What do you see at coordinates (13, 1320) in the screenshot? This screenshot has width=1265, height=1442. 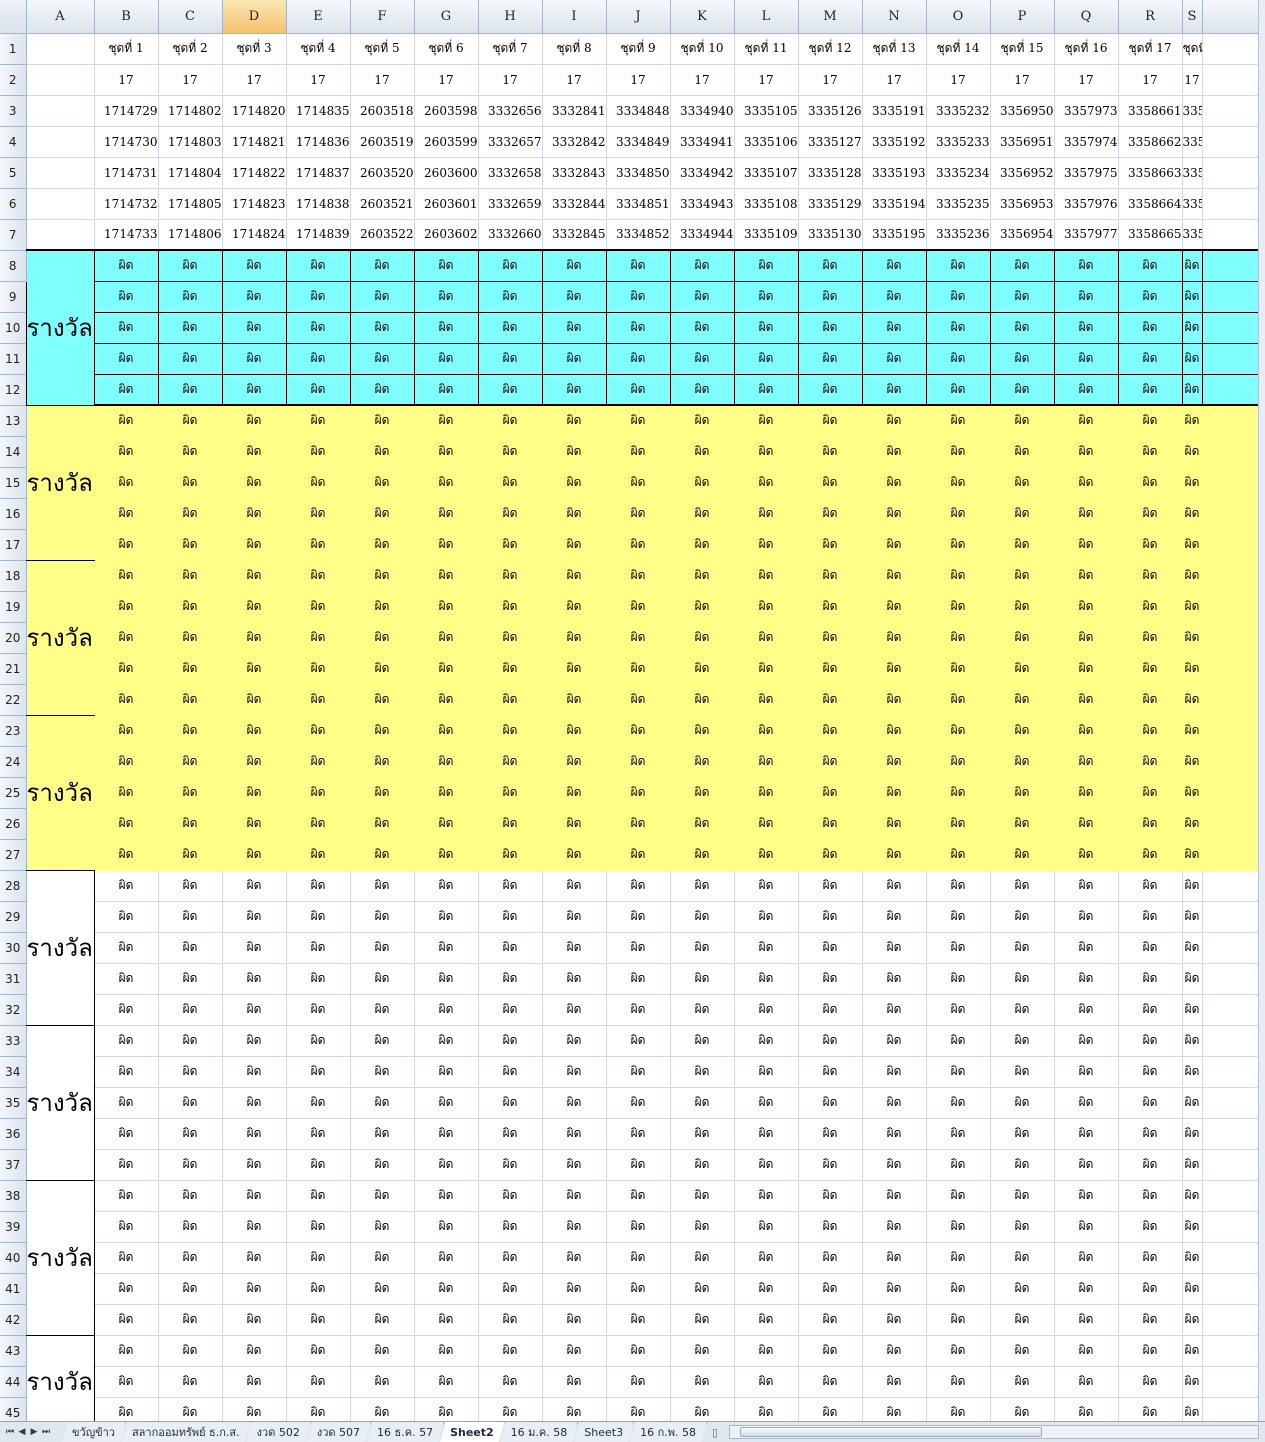 I see `row-header-42: 42` at bounding box center [13, 1320].